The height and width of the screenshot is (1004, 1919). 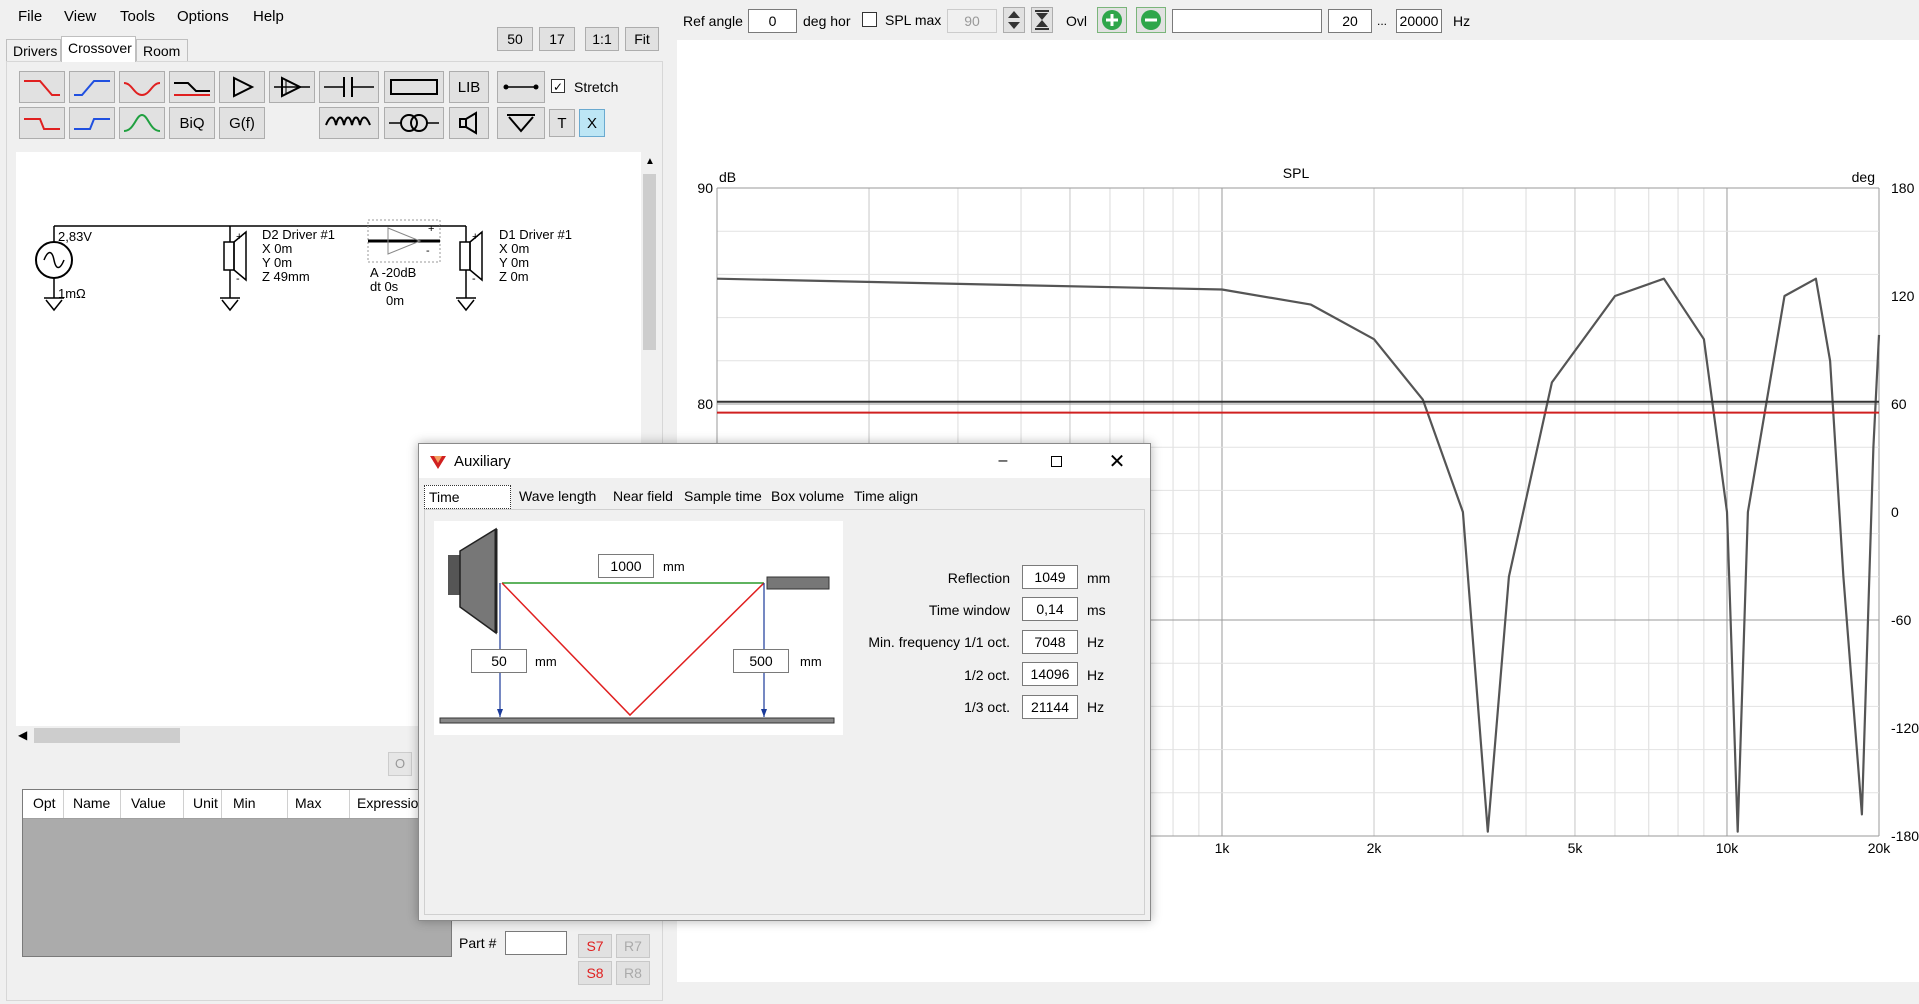 What do you see at coordinates (1056, 461) in the screenshot?
I see `maximize-icon` at bounding box center [1056, 461].